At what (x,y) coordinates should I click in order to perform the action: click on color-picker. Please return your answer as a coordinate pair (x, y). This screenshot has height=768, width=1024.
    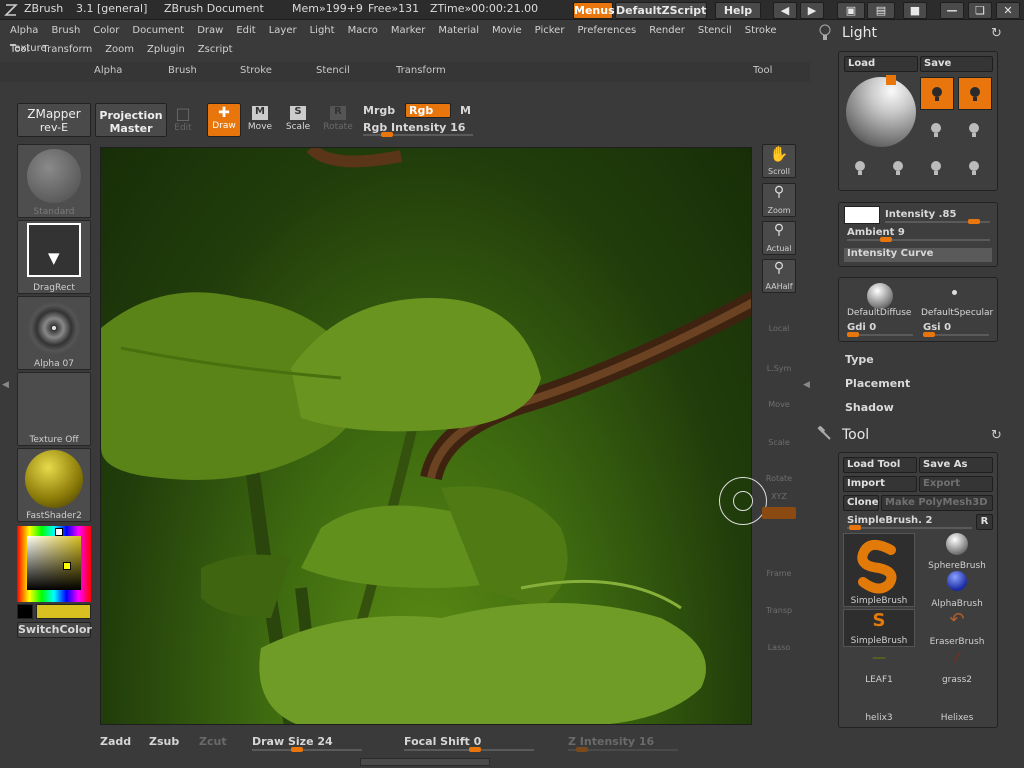
    Looking at the image, I should click on (54, 564).